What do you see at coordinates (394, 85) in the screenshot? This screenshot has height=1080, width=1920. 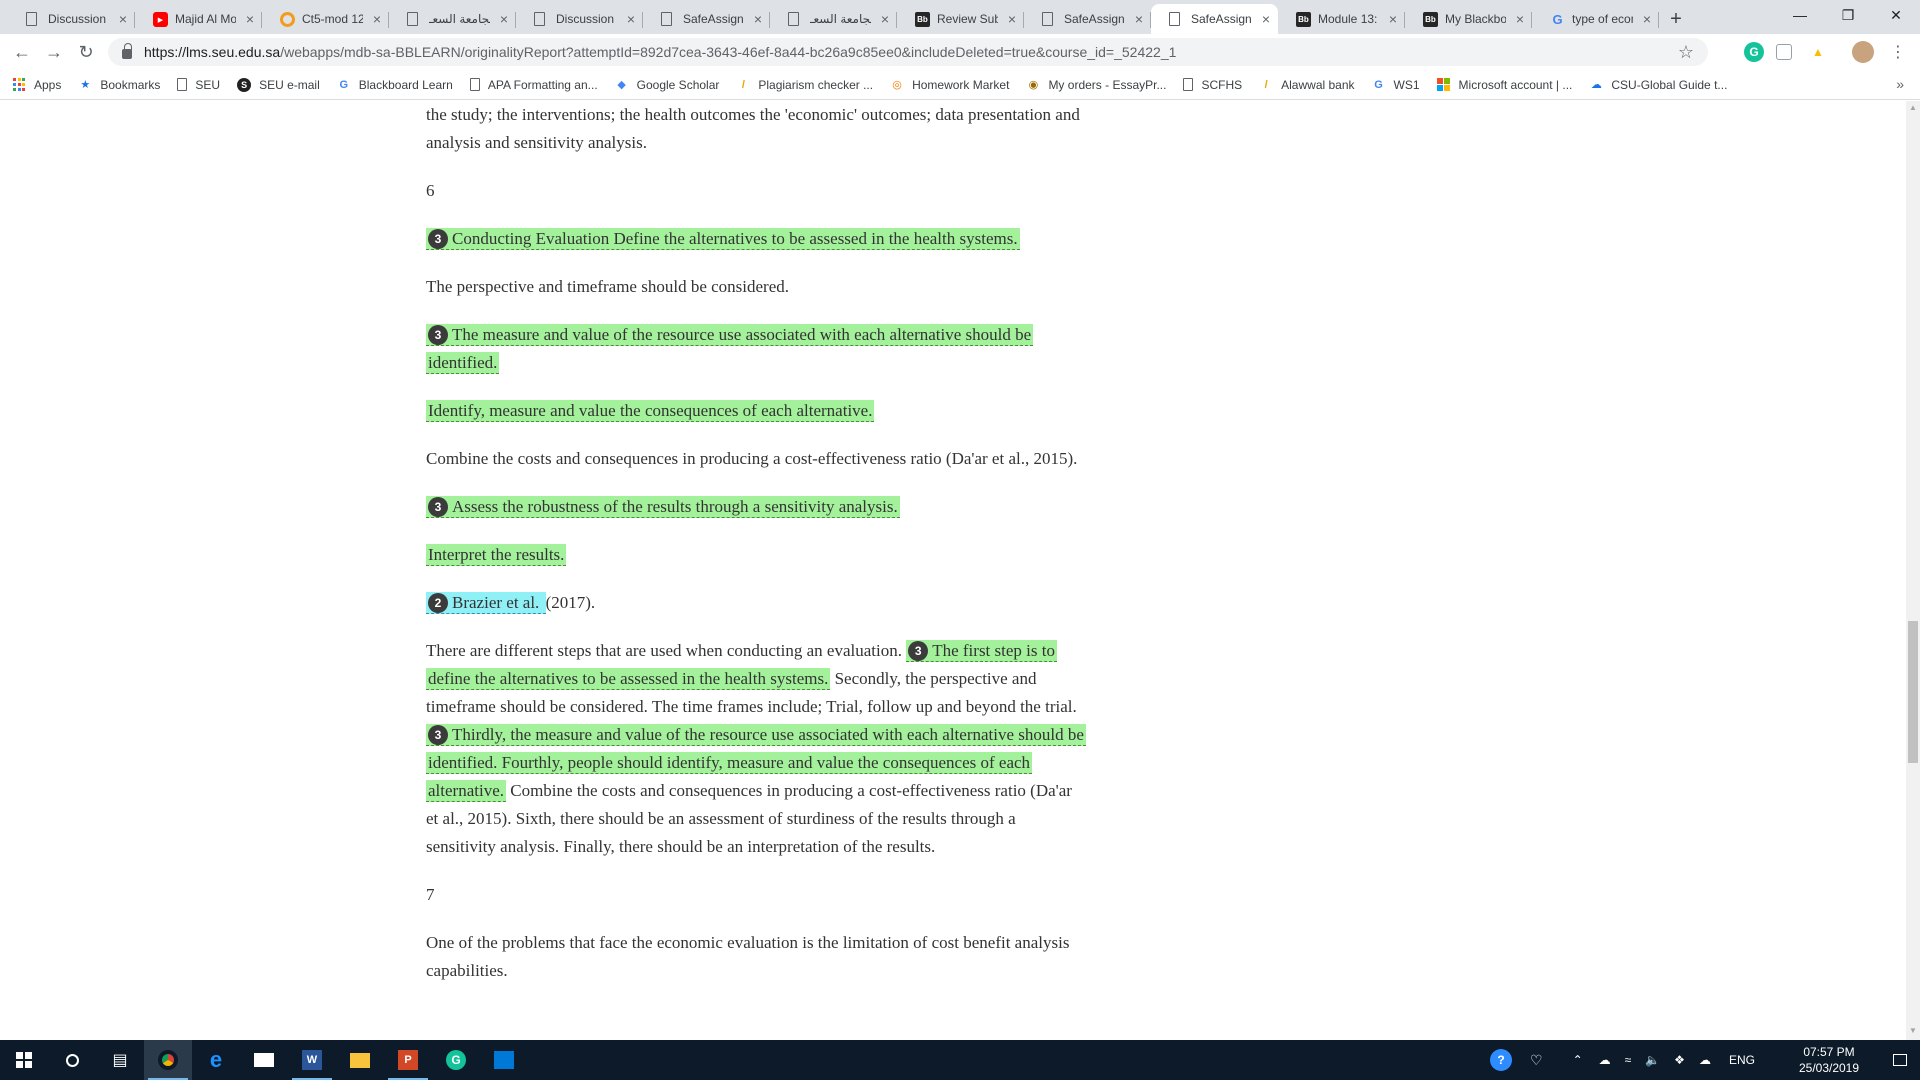 I see `bookmark-item: G Blackboard Learn` at bounding box center [394, 85].